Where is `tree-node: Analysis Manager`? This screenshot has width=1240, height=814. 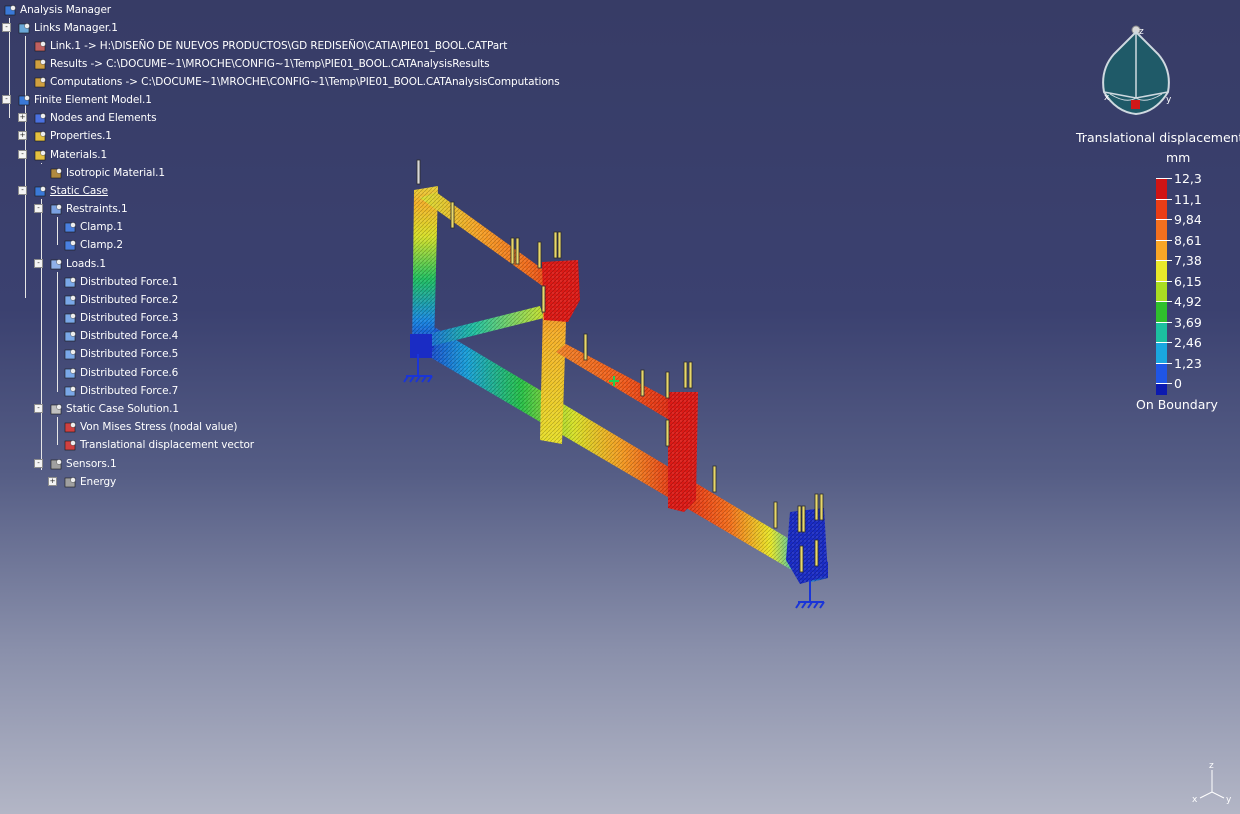
tree-node: Analysis Manager is located at coordinates (57, 10).